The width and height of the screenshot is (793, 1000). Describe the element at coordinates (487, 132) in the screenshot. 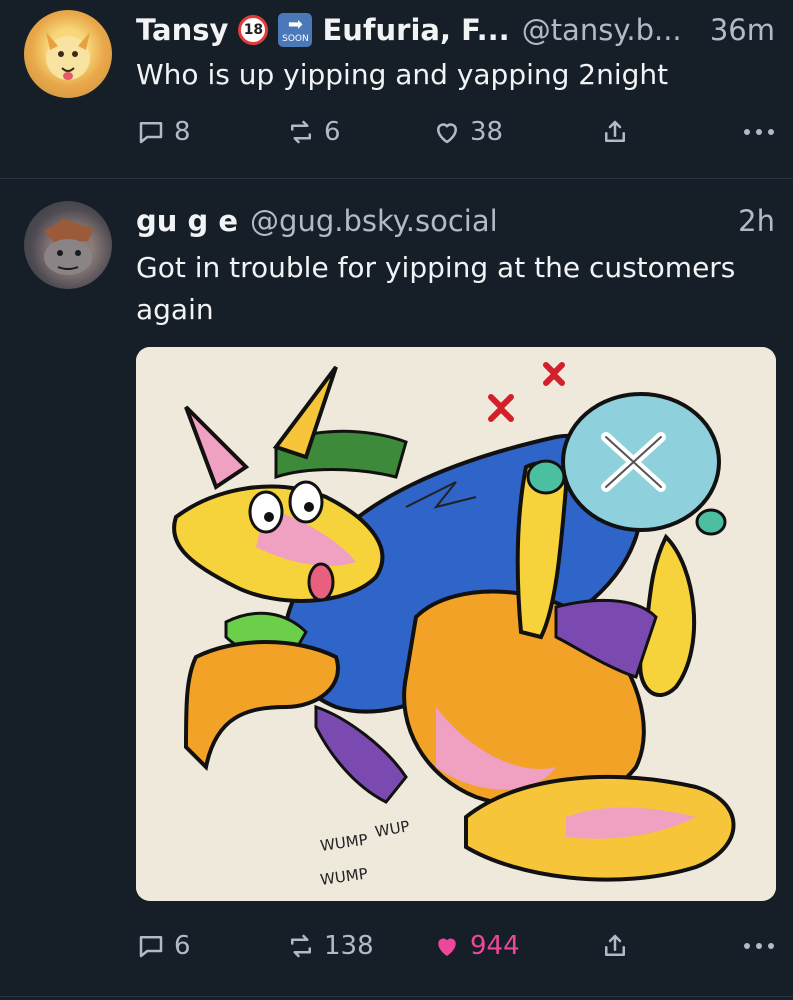

I see `like-count: 38` at that location.